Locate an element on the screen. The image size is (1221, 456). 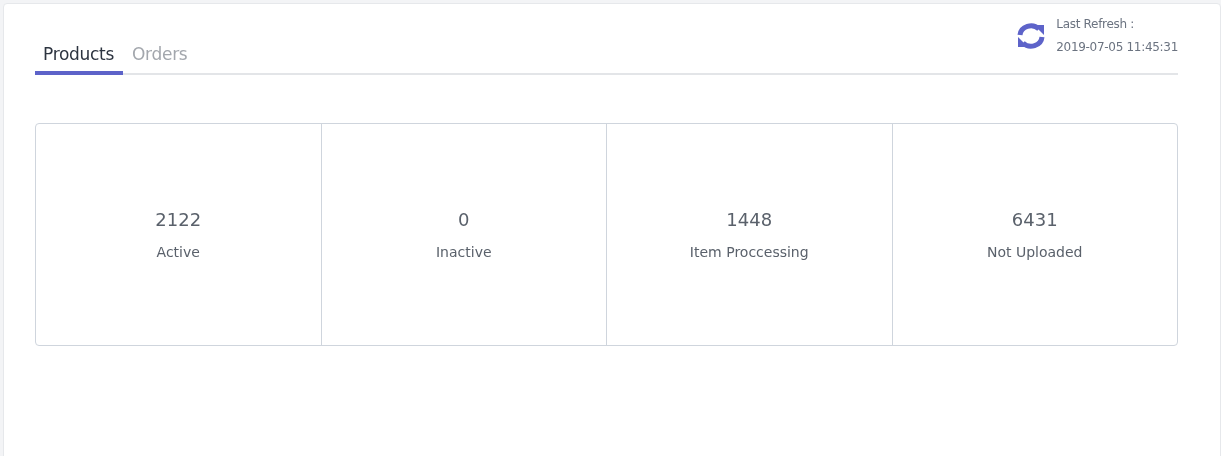
stat-value: 6431 is located at coordinates (1034, 219).